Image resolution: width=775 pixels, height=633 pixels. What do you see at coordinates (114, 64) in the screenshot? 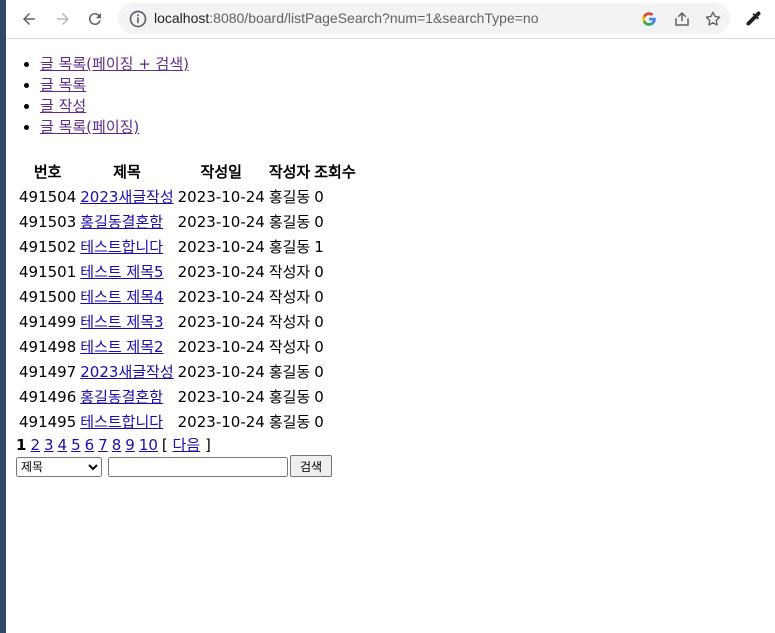
I see `menu-link-list-paging-search: 글 목록(페이징 + 검색)` at bounding box center [114, 64].